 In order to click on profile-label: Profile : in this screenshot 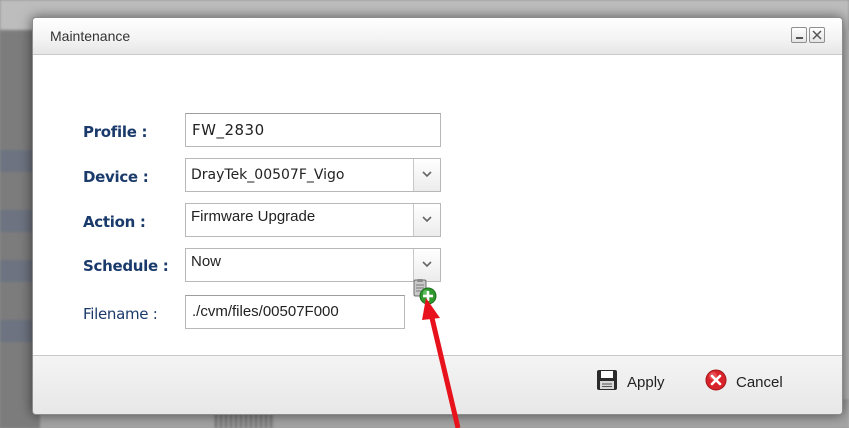, I will do `click(115, 132)`.